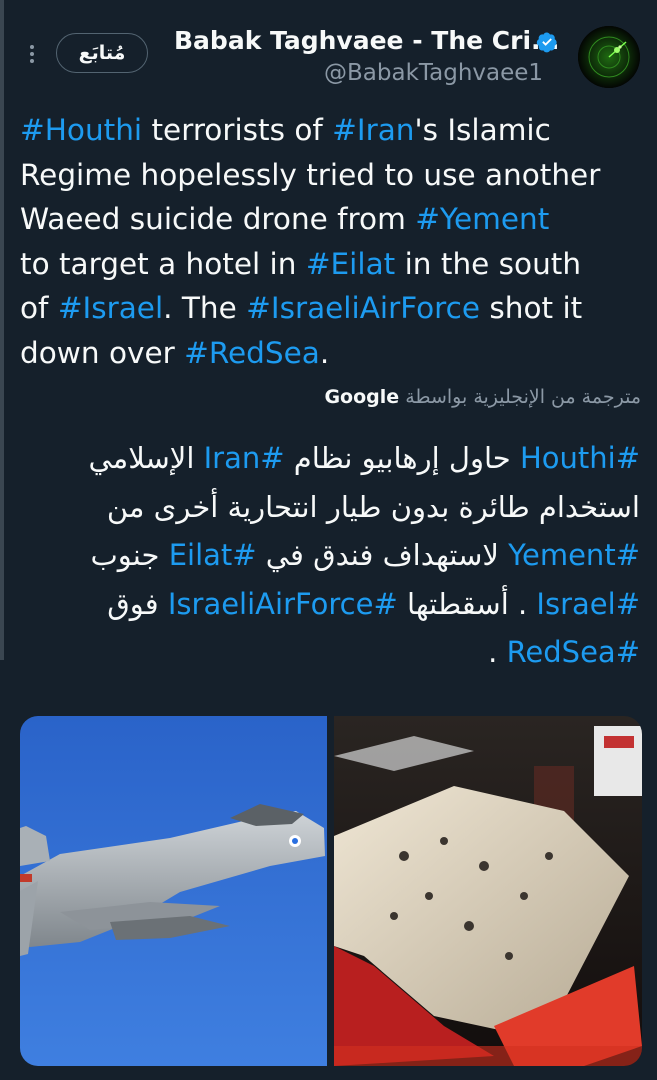 The height and width of the screenshot is (1080, 657). Describe the element at coordinates (2, 330) in the screenshot. I see `scrollbar` at that location.